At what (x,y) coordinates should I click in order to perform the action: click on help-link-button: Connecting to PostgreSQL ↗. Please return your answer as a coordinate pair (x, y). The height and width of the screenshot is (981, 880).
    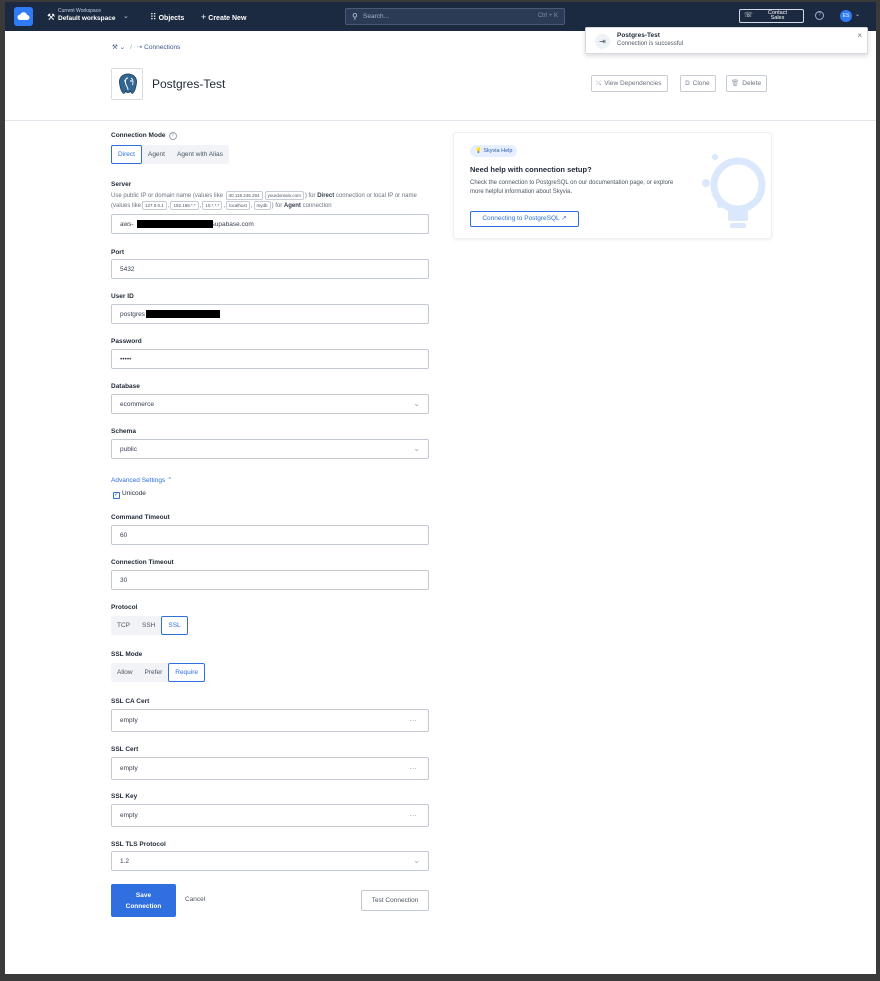
    Looking at the image, I should click on (524, 219).